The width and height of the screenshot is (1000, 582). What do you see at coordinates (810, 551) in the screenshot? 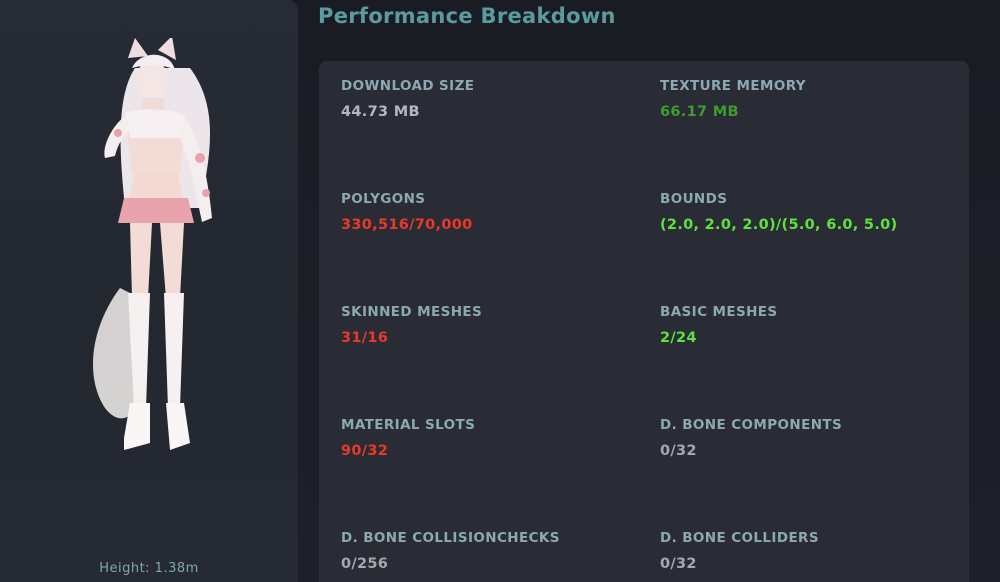
I see `stat-dynamic-bone-colliders: D. BONE COLLIDERS 0/32` at bounding box center [810, 551].